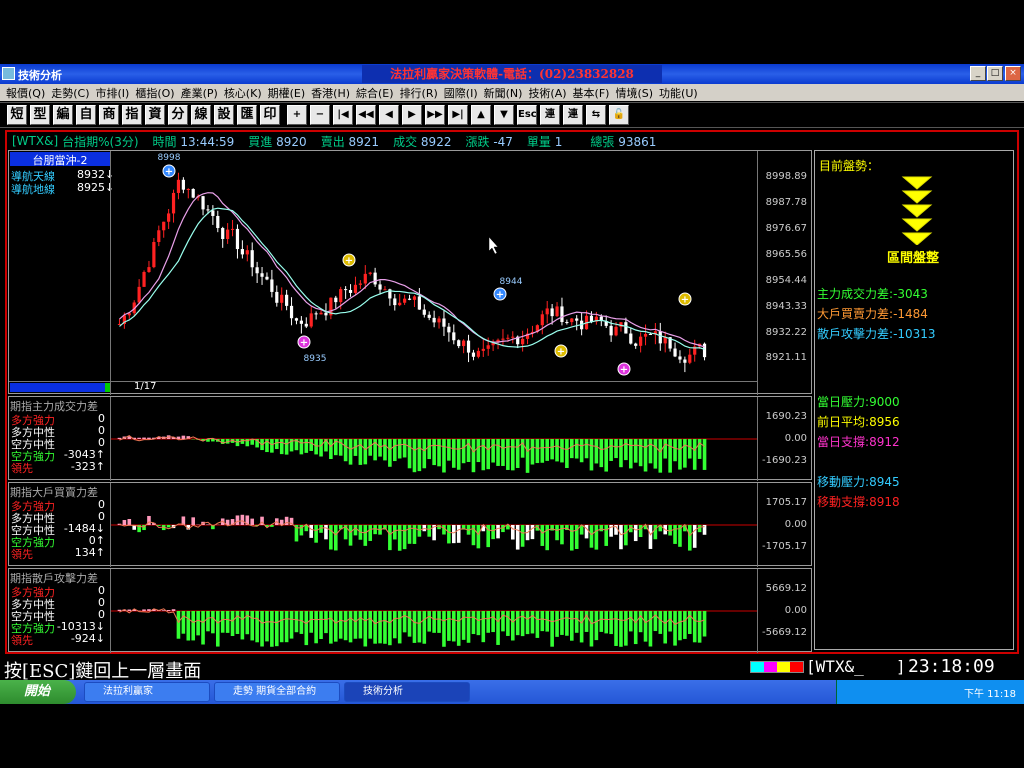 This screenshot has width=1024, height=768. What do you see at coordinates (320, 115) in the screenshot?
I see `nav-button-1: −` at bounding box center [320, 115].